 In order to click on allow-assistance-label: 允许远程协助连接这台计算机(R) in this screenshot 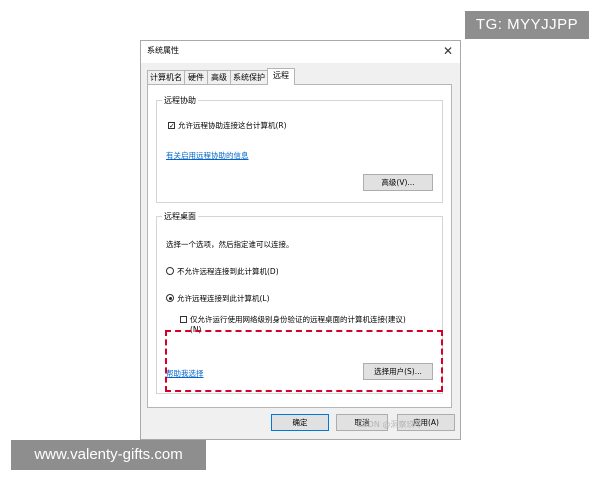, I will do `click(232, 125)`.